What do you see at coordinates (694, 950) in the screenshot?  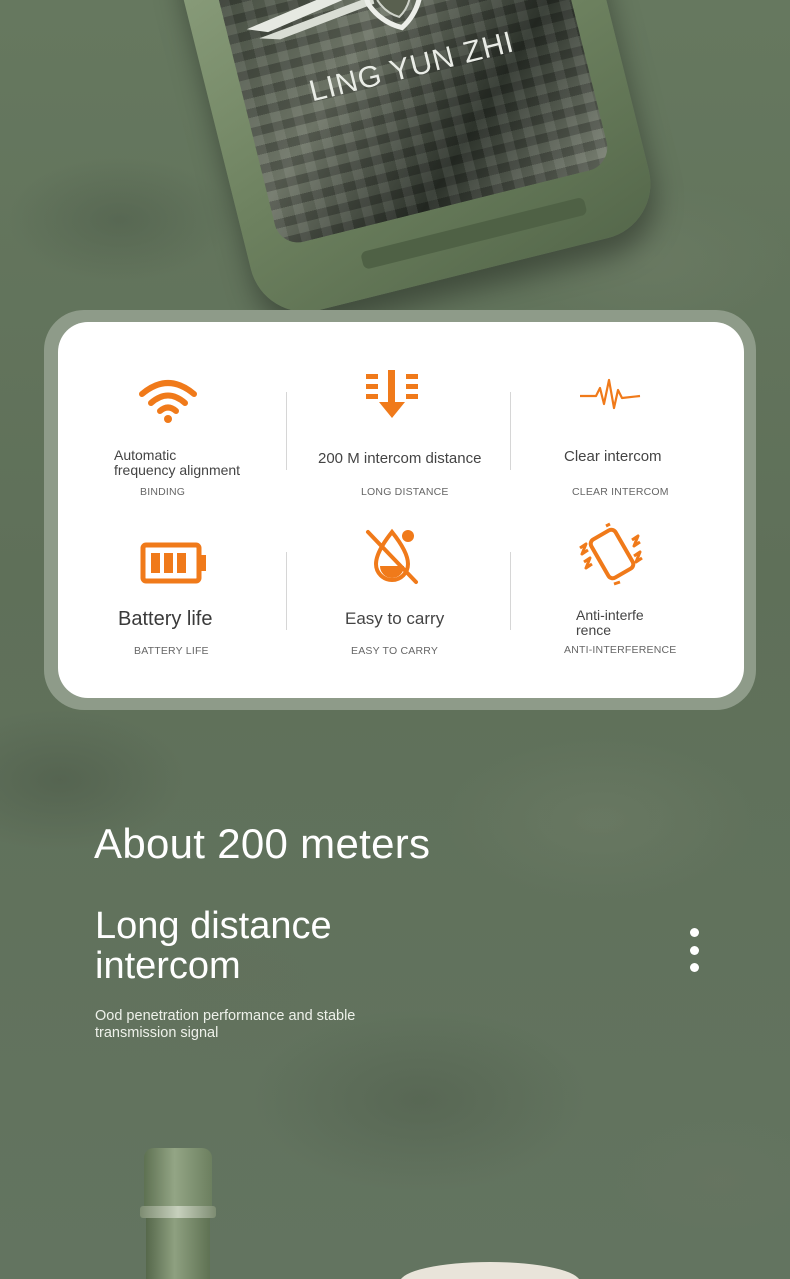 I see `more-dots-icon` at bounding box center [694, 950].